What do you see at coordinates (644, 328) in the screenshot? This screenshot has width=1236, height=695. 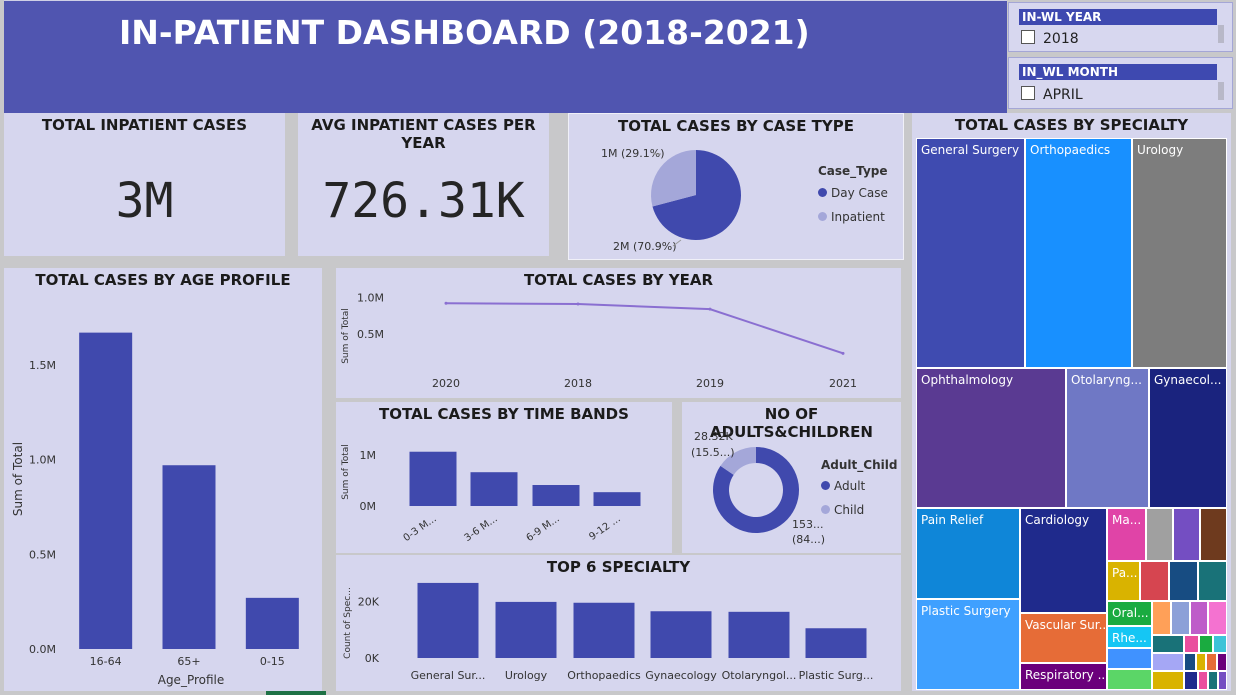 I see `year-series-line` at bounding box center [644, 328].